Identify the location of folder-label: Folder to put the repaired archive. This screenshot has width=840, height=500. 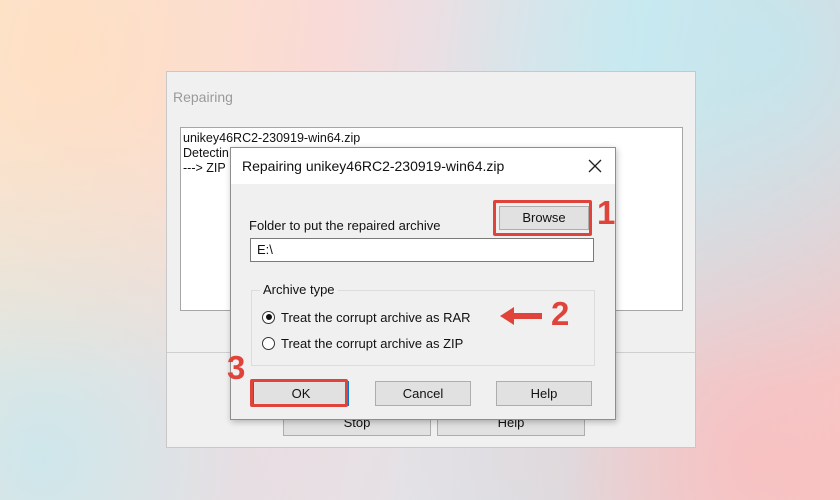
(345, 225).